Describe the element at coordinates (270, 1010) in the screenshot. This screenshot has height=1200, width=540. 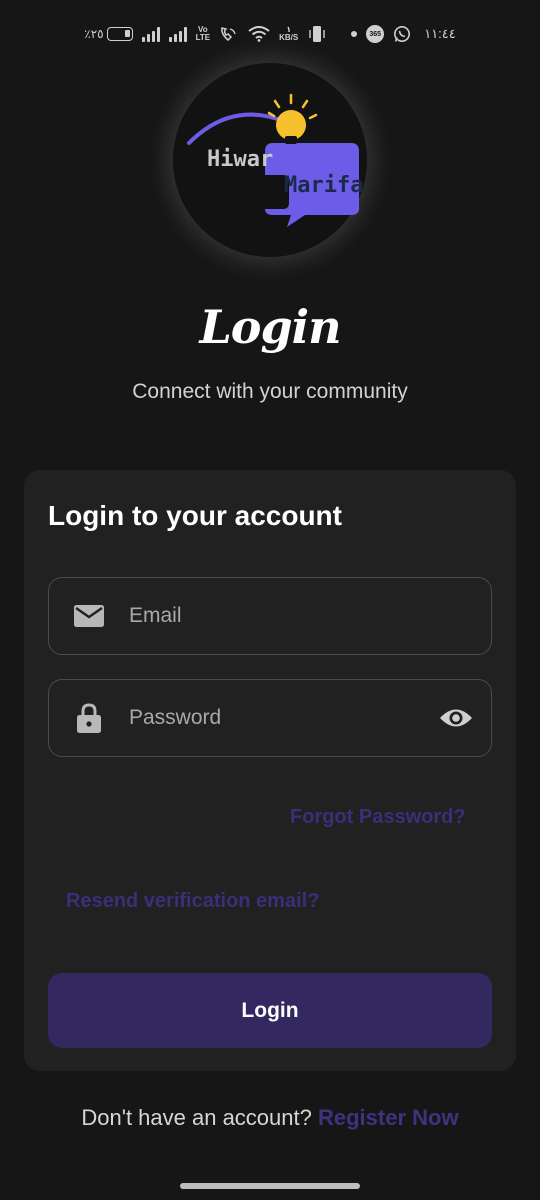
I see `login-button: Login` at that location.